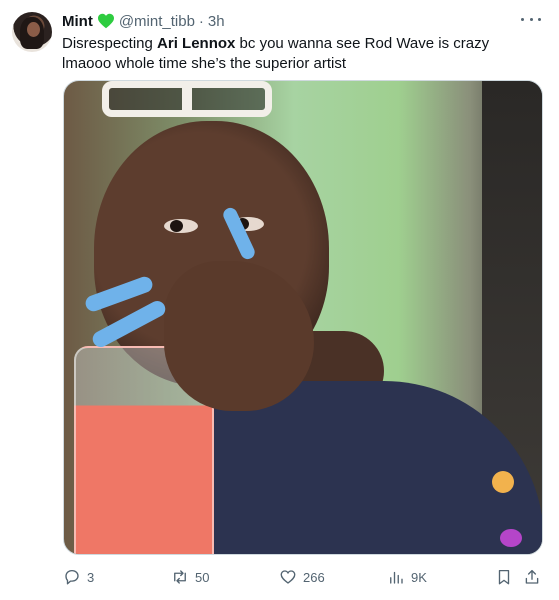 The image size is (559, 600). I want to click on reply-icon, so click(72, 577).